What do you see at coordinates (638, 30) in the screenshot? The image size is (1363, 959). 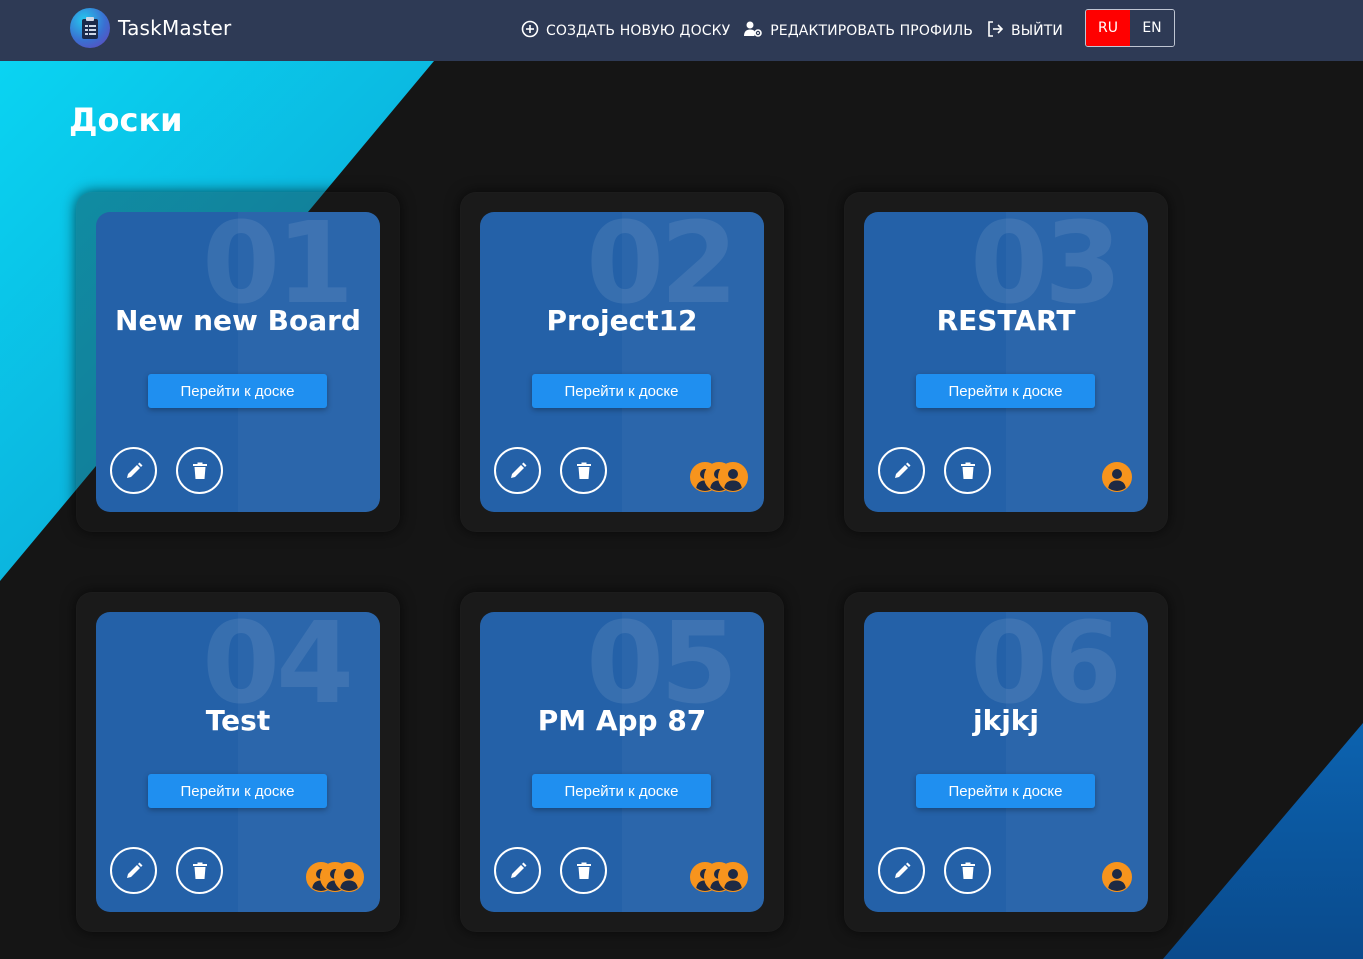 I see `create-board-label: СОЗДАТЬ НОВУЮ ДОСКУ` at bounding box center [638, 30].